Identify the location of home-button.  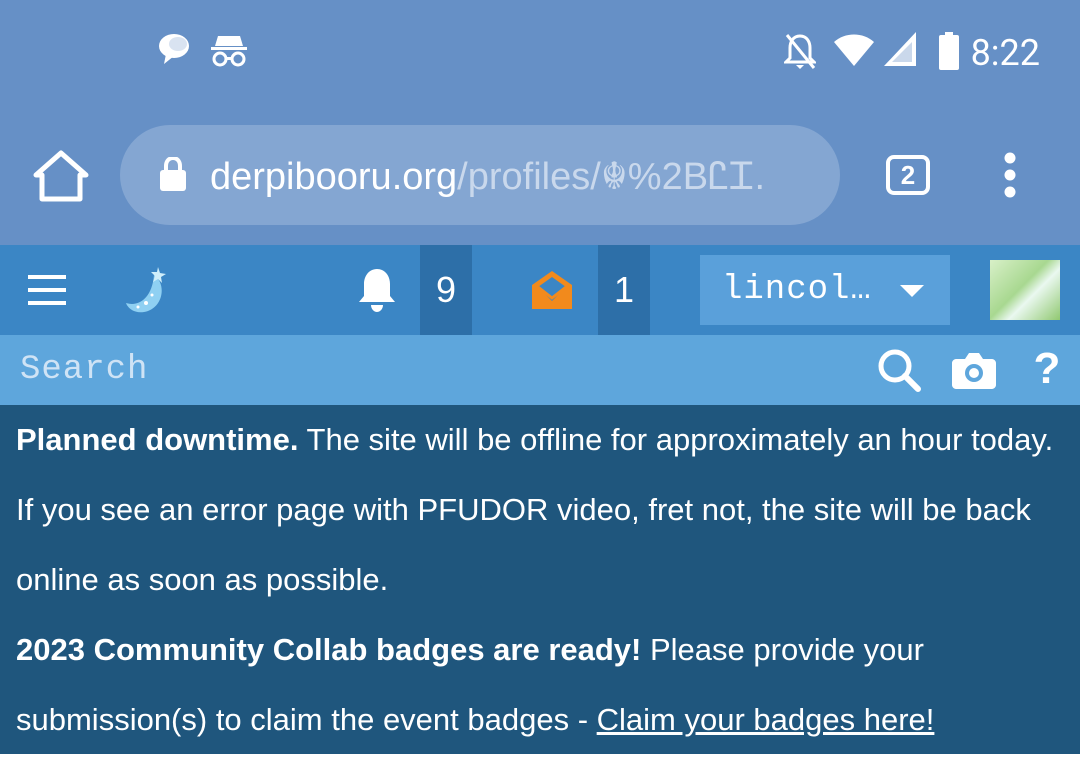
(61, 177).